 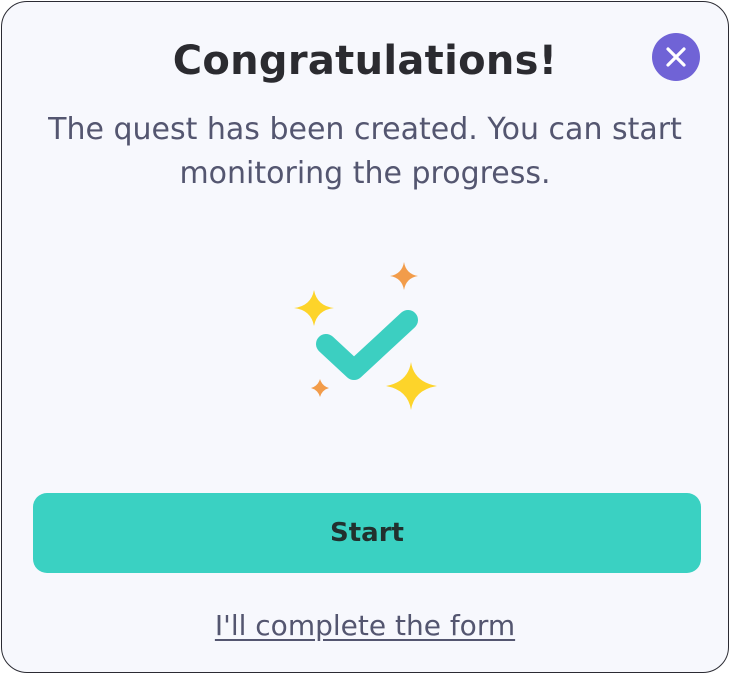 What do you see at coordinates (367, 345) in the screenshot?
I see `check-mark` at bounding box center [367, 345].